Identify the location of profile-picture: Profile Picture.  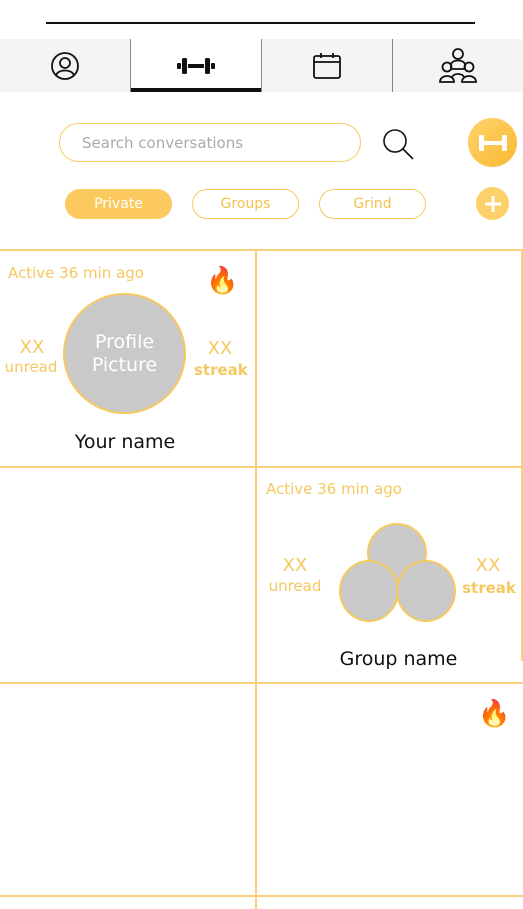
(124, 353).